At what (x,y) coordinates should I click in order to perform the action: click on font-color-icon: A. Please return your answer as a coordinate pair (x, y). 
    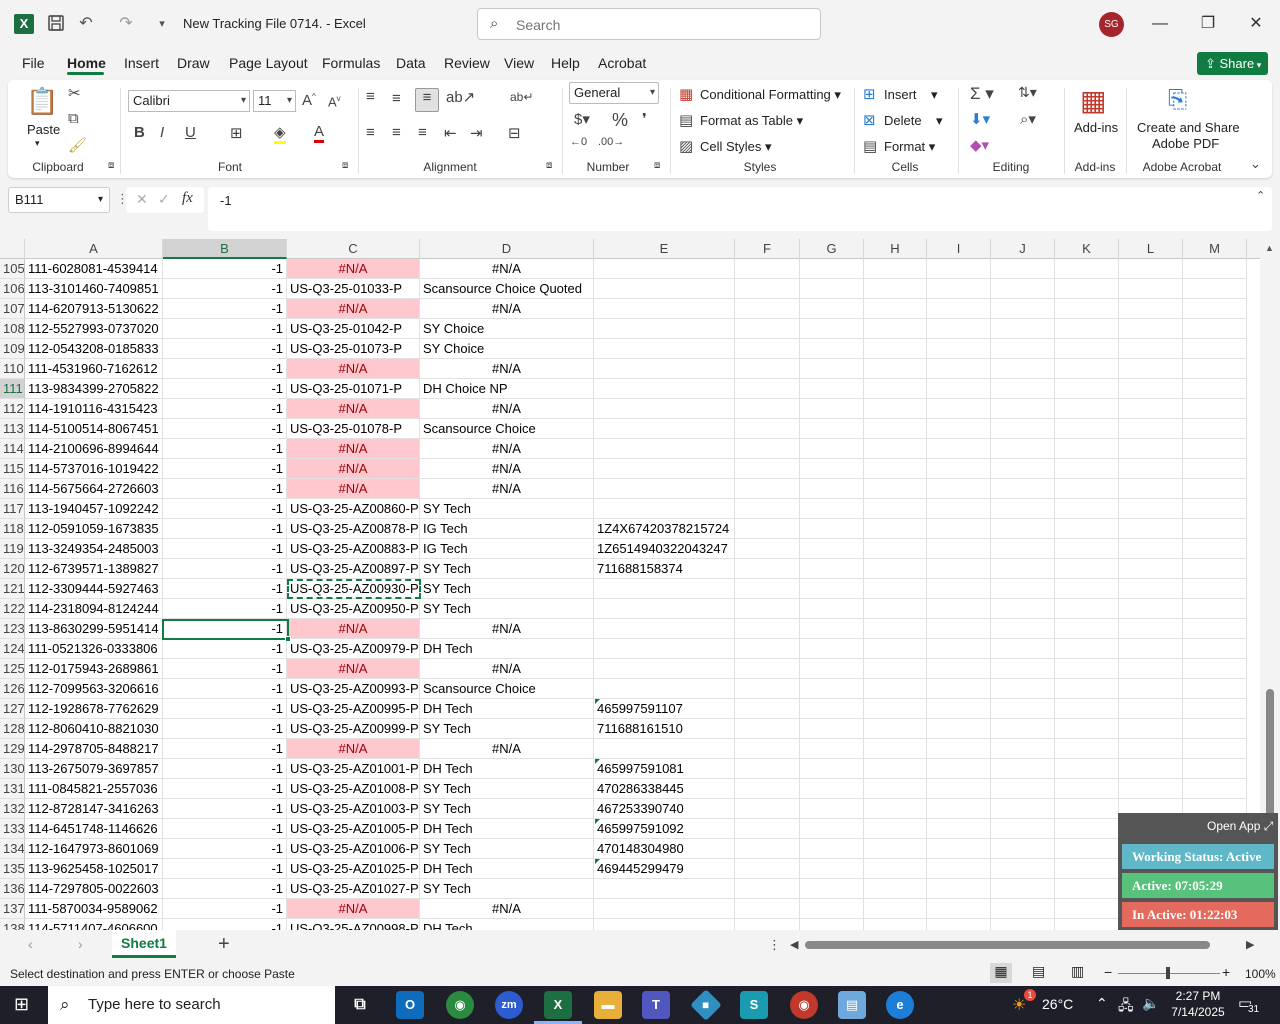
    Looking at the image, I should click on (319, 133).